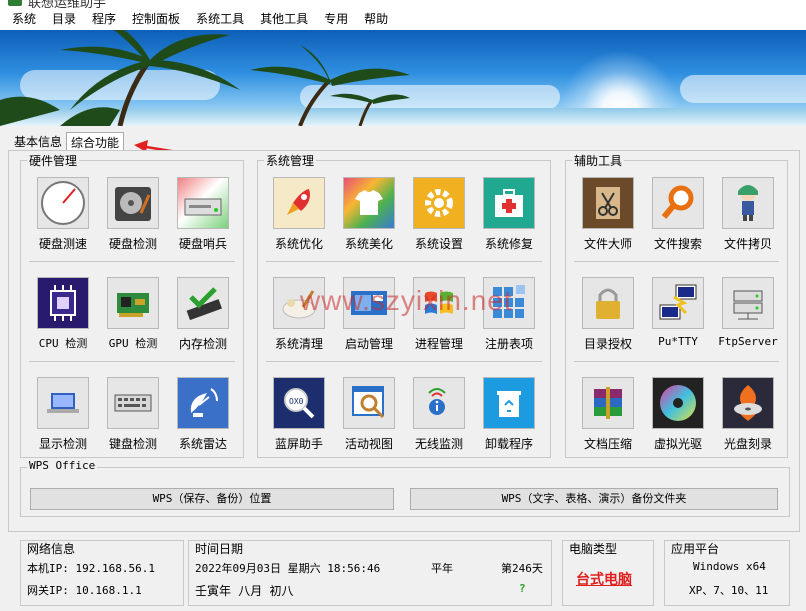  Describe the element at coordinates (608, 303) in the screenshot. I see `padlock-icon` at that location.